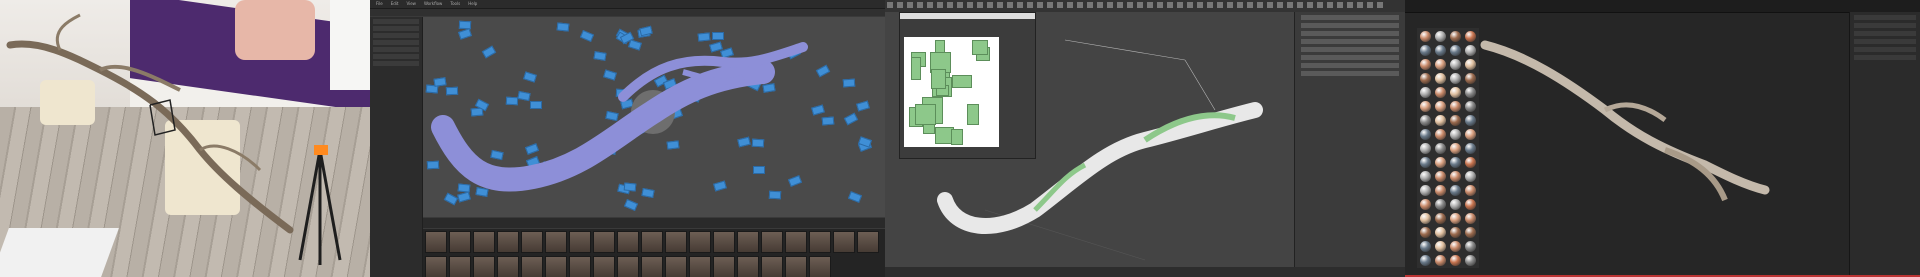  What do you see at coordinates (1884, 144) in the screenshot?
I see `settings-panel` at bounding box center [1884, 144].